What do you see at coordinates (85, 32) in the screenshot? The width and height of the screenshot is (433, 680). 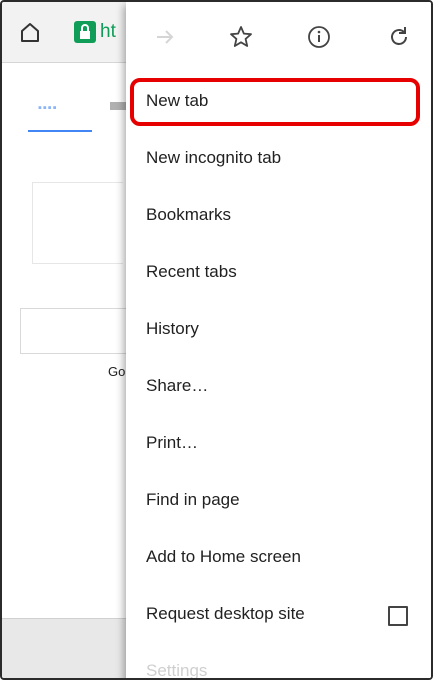 I see `lock-icon` at bounding box center [85, 32].